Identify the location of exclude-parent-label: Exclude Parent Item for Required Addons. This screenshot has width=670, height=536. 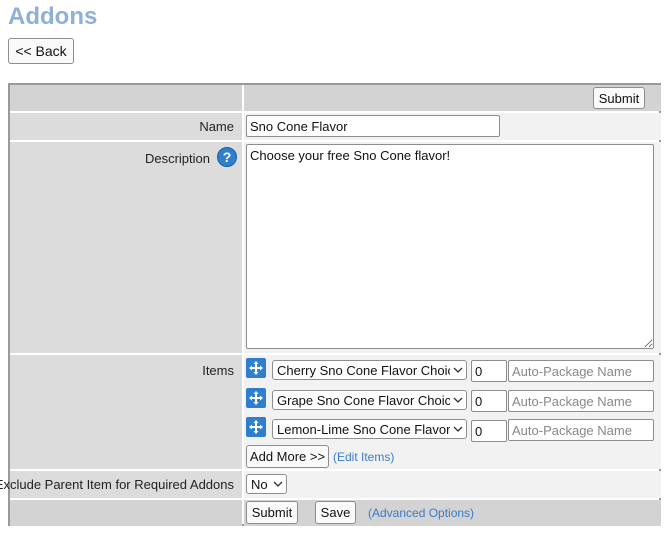
(117, 484).